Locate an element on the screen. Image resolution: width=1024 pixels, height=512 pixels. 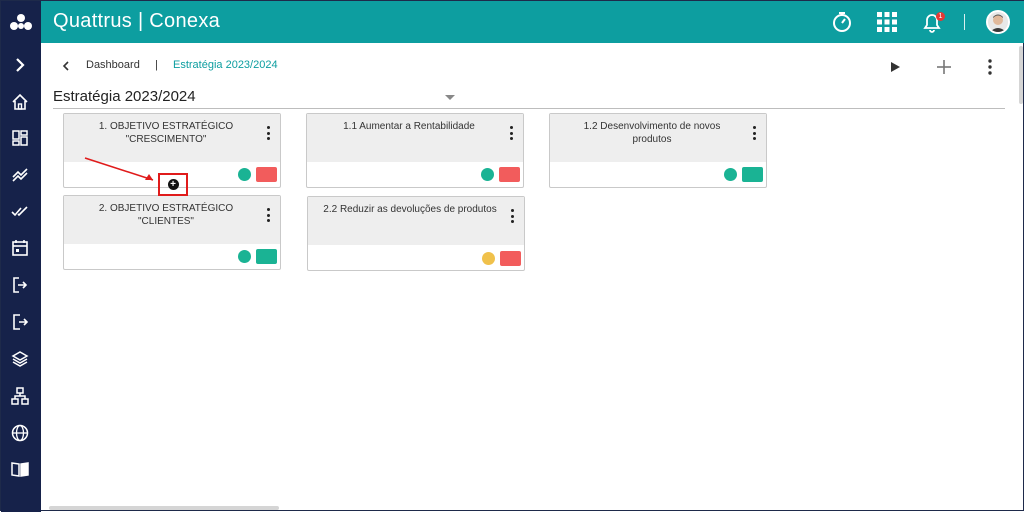
annotation-arrow is located at coordinates (119, 169).